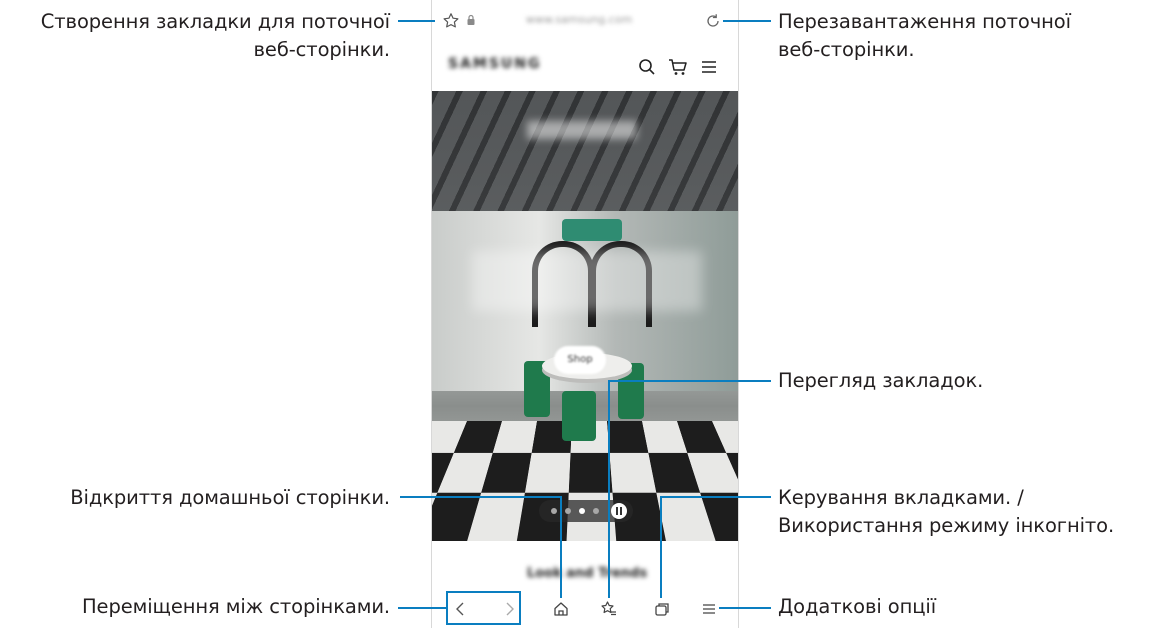 Image resolution: width=1153 pixels, height=628 pixels. Describe the element at coordinates (587, 281) in the screenshot. I see `hero-blurred-text` at that location.